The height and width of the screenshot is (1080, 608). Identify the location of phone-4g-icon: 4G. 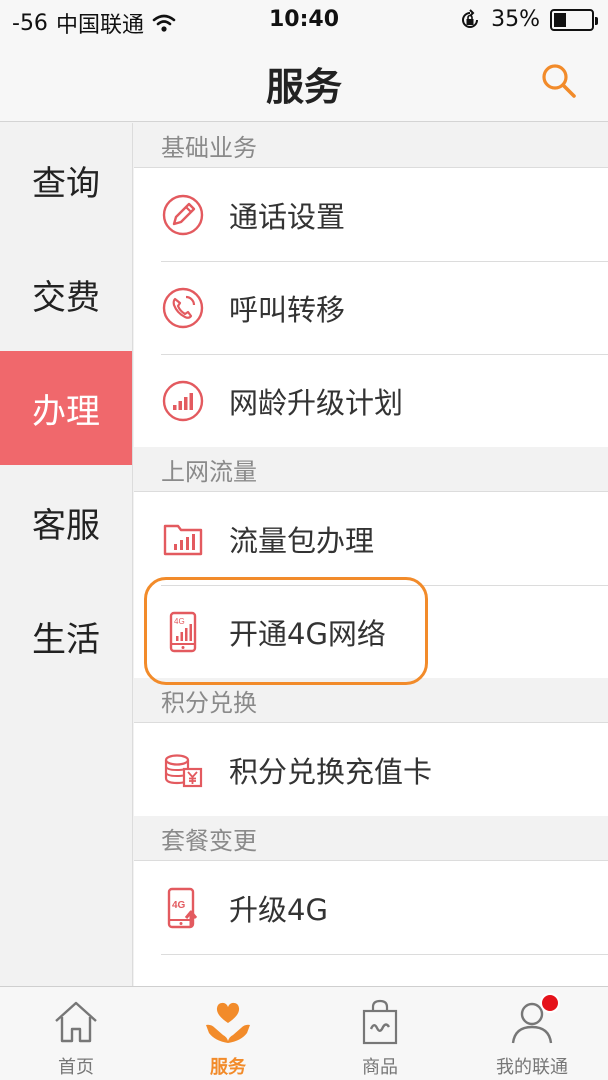
(183, 631).